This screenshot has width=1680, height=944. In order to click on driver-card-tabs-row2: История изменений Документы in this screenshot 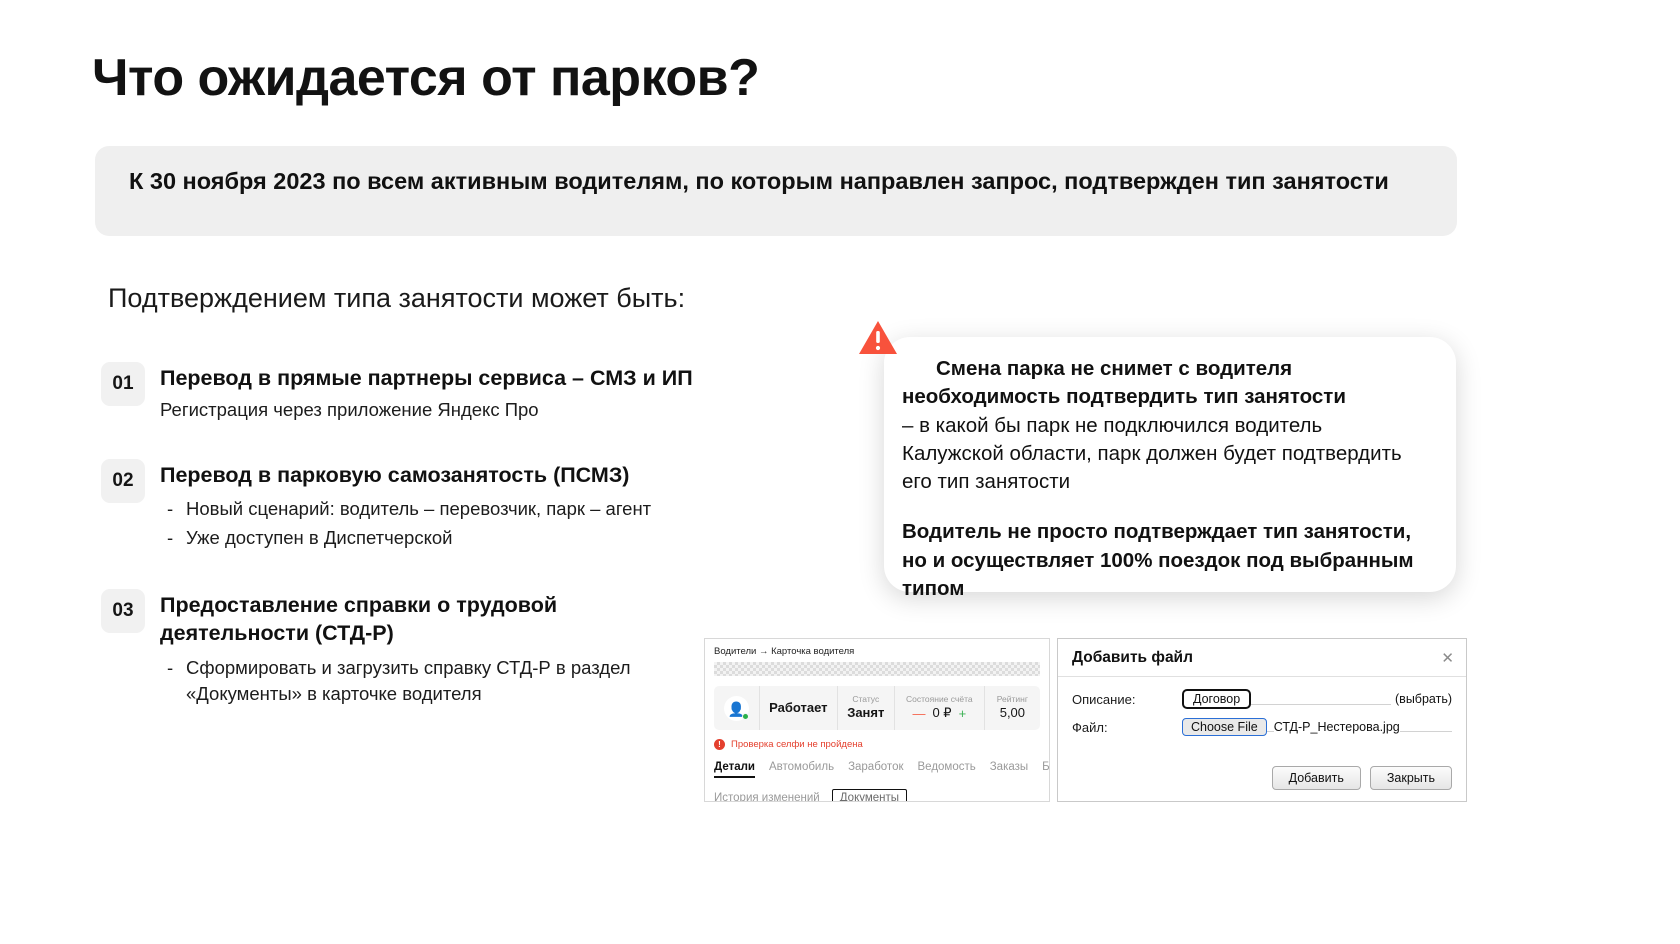, I will do `click(881, 795)`.